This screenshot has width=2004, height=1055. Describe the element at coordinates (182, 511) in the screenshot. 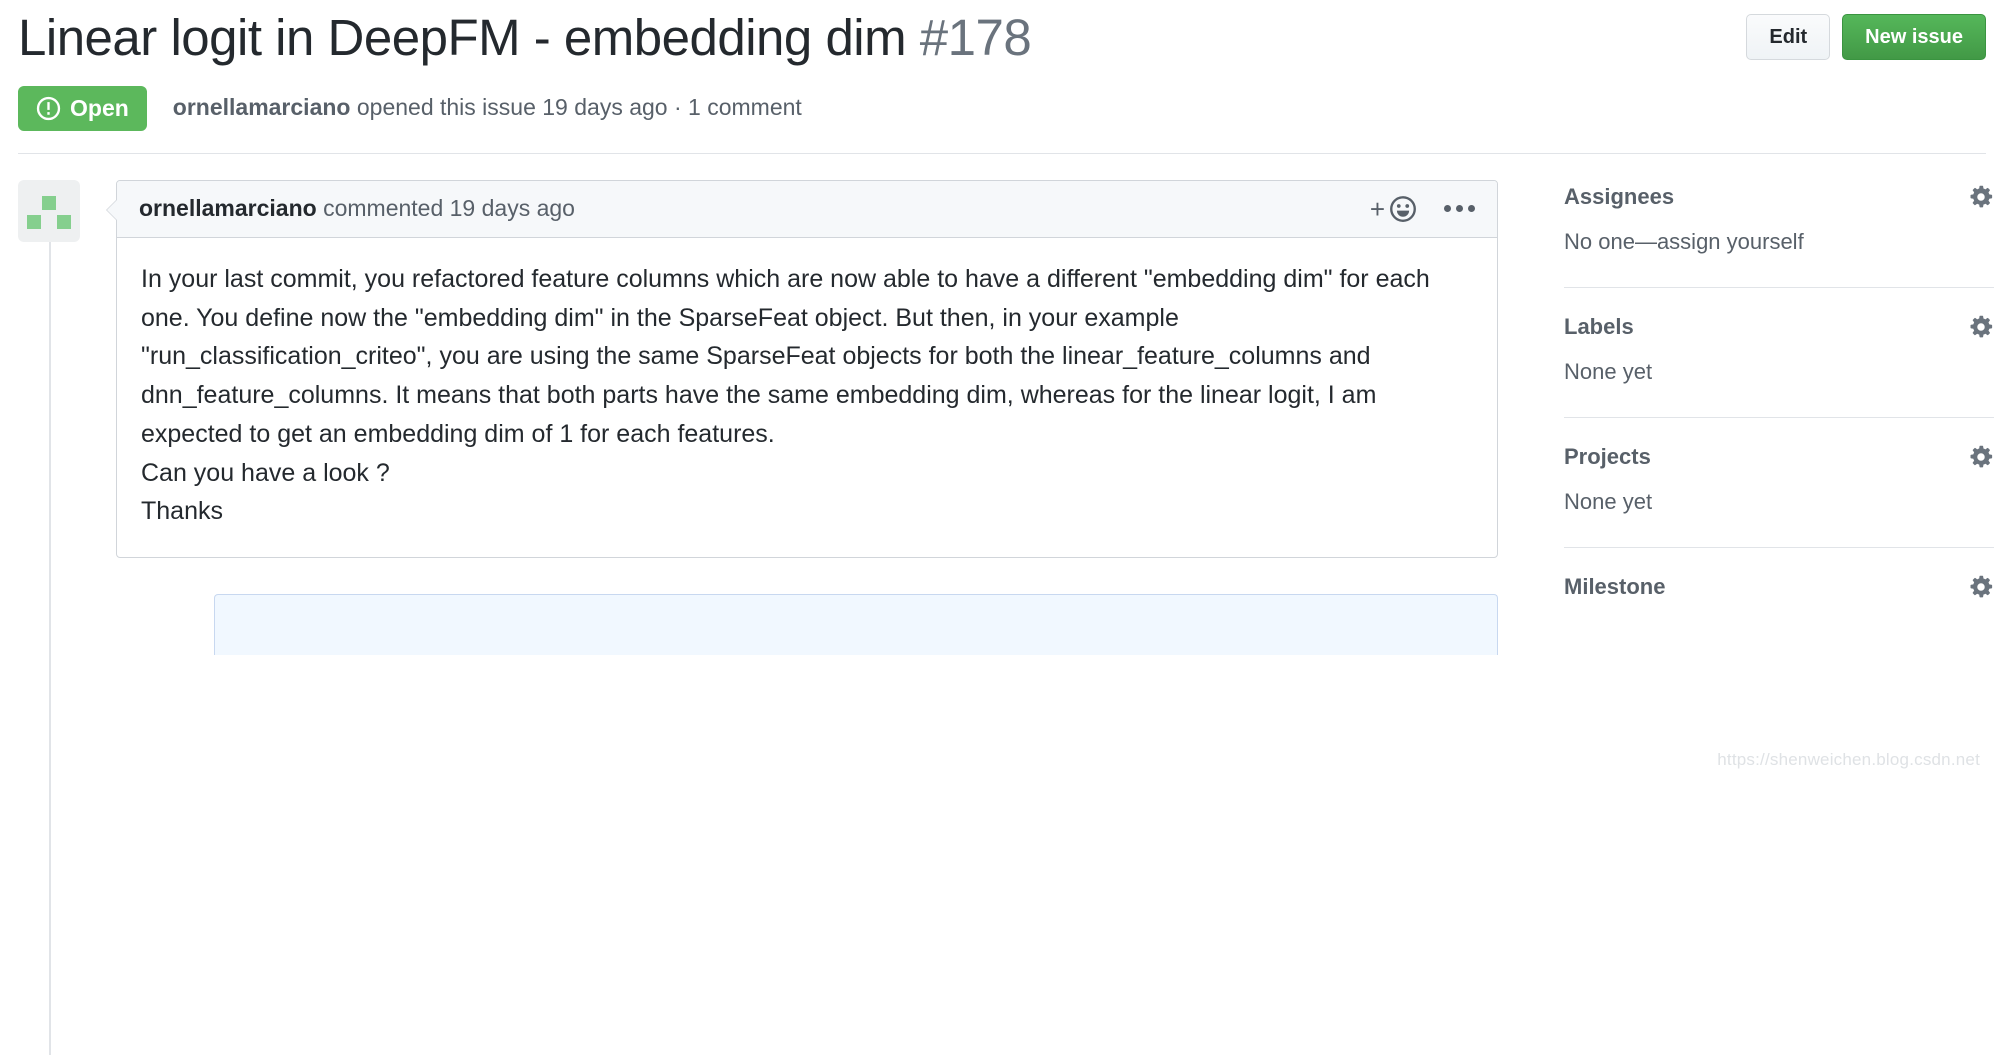

I see `comment-paragraph-3: Thanks` at that location.